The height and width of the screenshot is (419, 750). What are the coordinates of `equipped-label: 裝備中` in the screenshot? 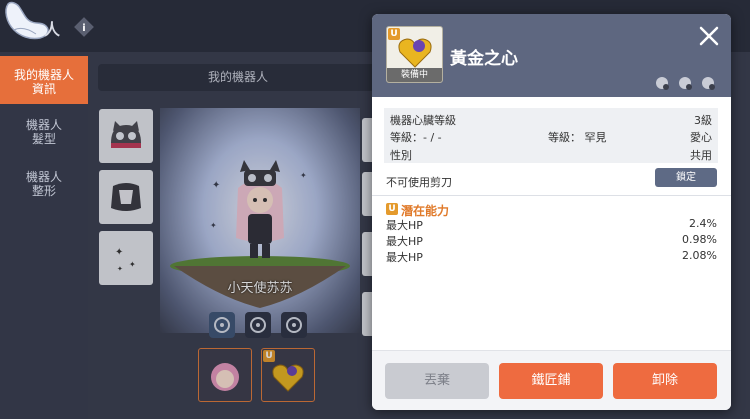 It's located at (414, 75).